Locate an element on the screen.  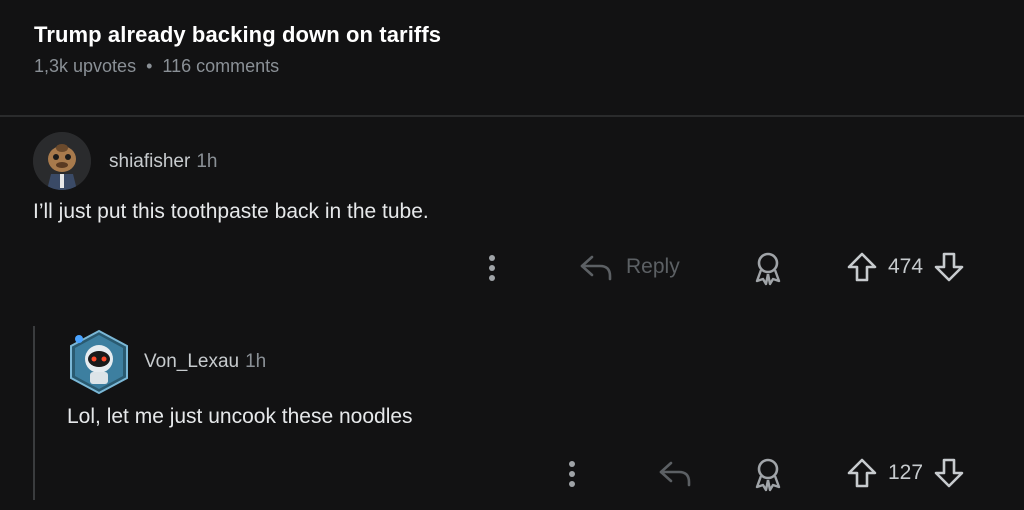
award-icon is located at coordinates (768, 475).